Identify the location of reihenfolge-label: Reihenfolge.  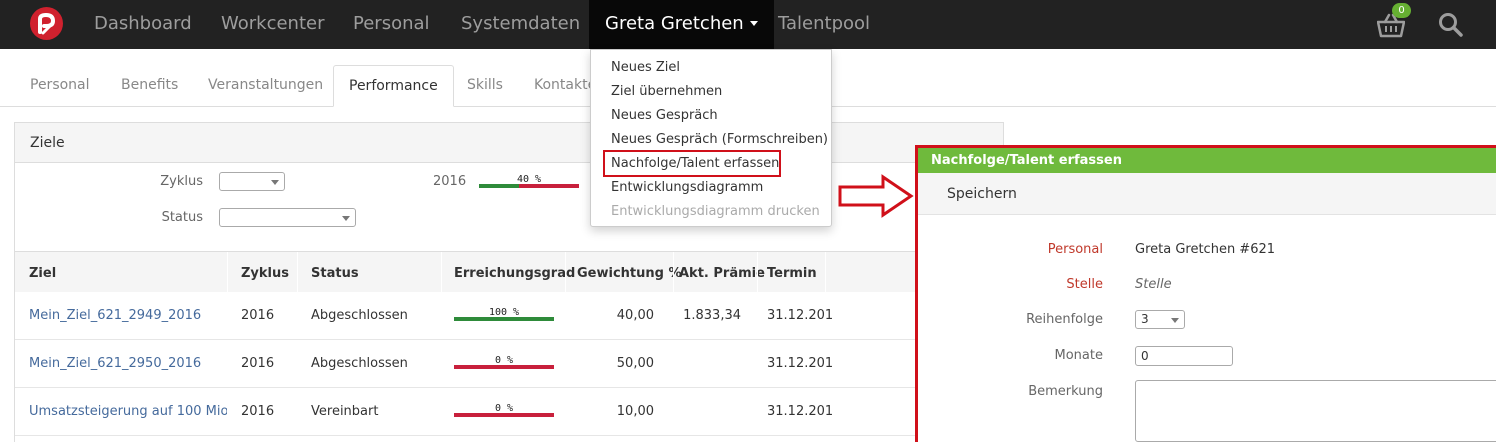
(1064, 319).